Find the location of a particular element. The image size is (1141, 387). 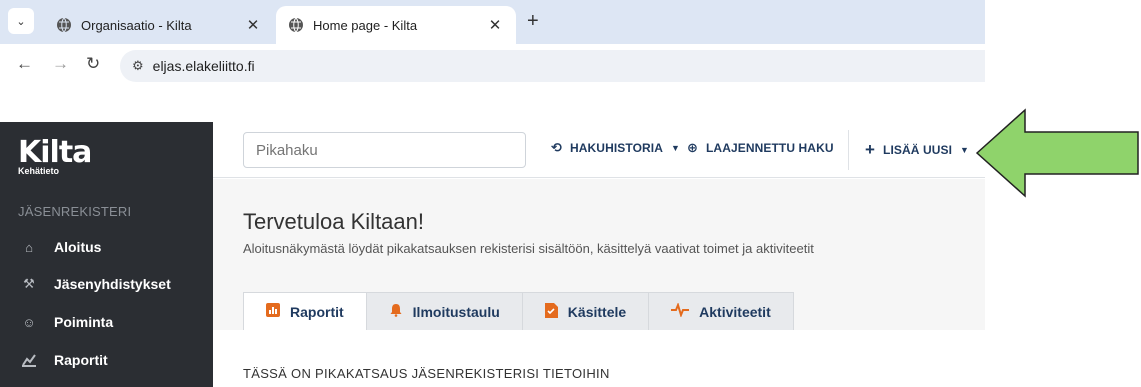

sidebar-item-label: Poiminta is located at coordinates (84, 322).